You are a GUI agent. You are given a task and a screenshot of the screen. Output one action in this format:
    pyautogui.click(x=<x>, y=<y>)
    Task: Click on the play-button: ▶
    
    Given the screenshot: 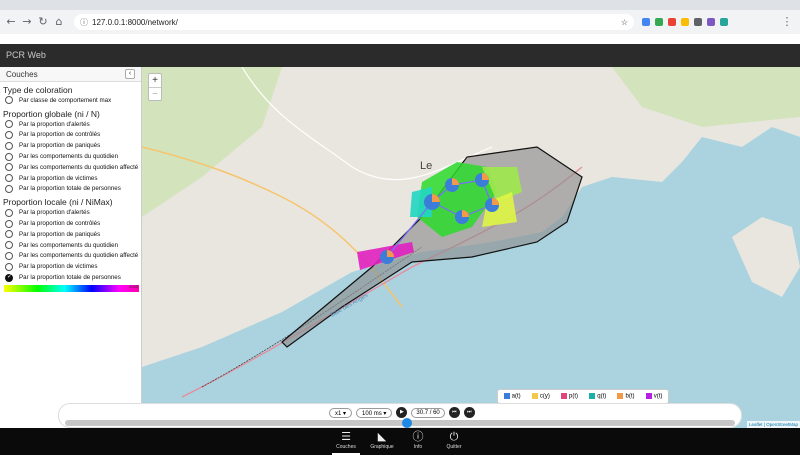 What is the action you would take?
    pyautogui.click(x=402, y=412)
    